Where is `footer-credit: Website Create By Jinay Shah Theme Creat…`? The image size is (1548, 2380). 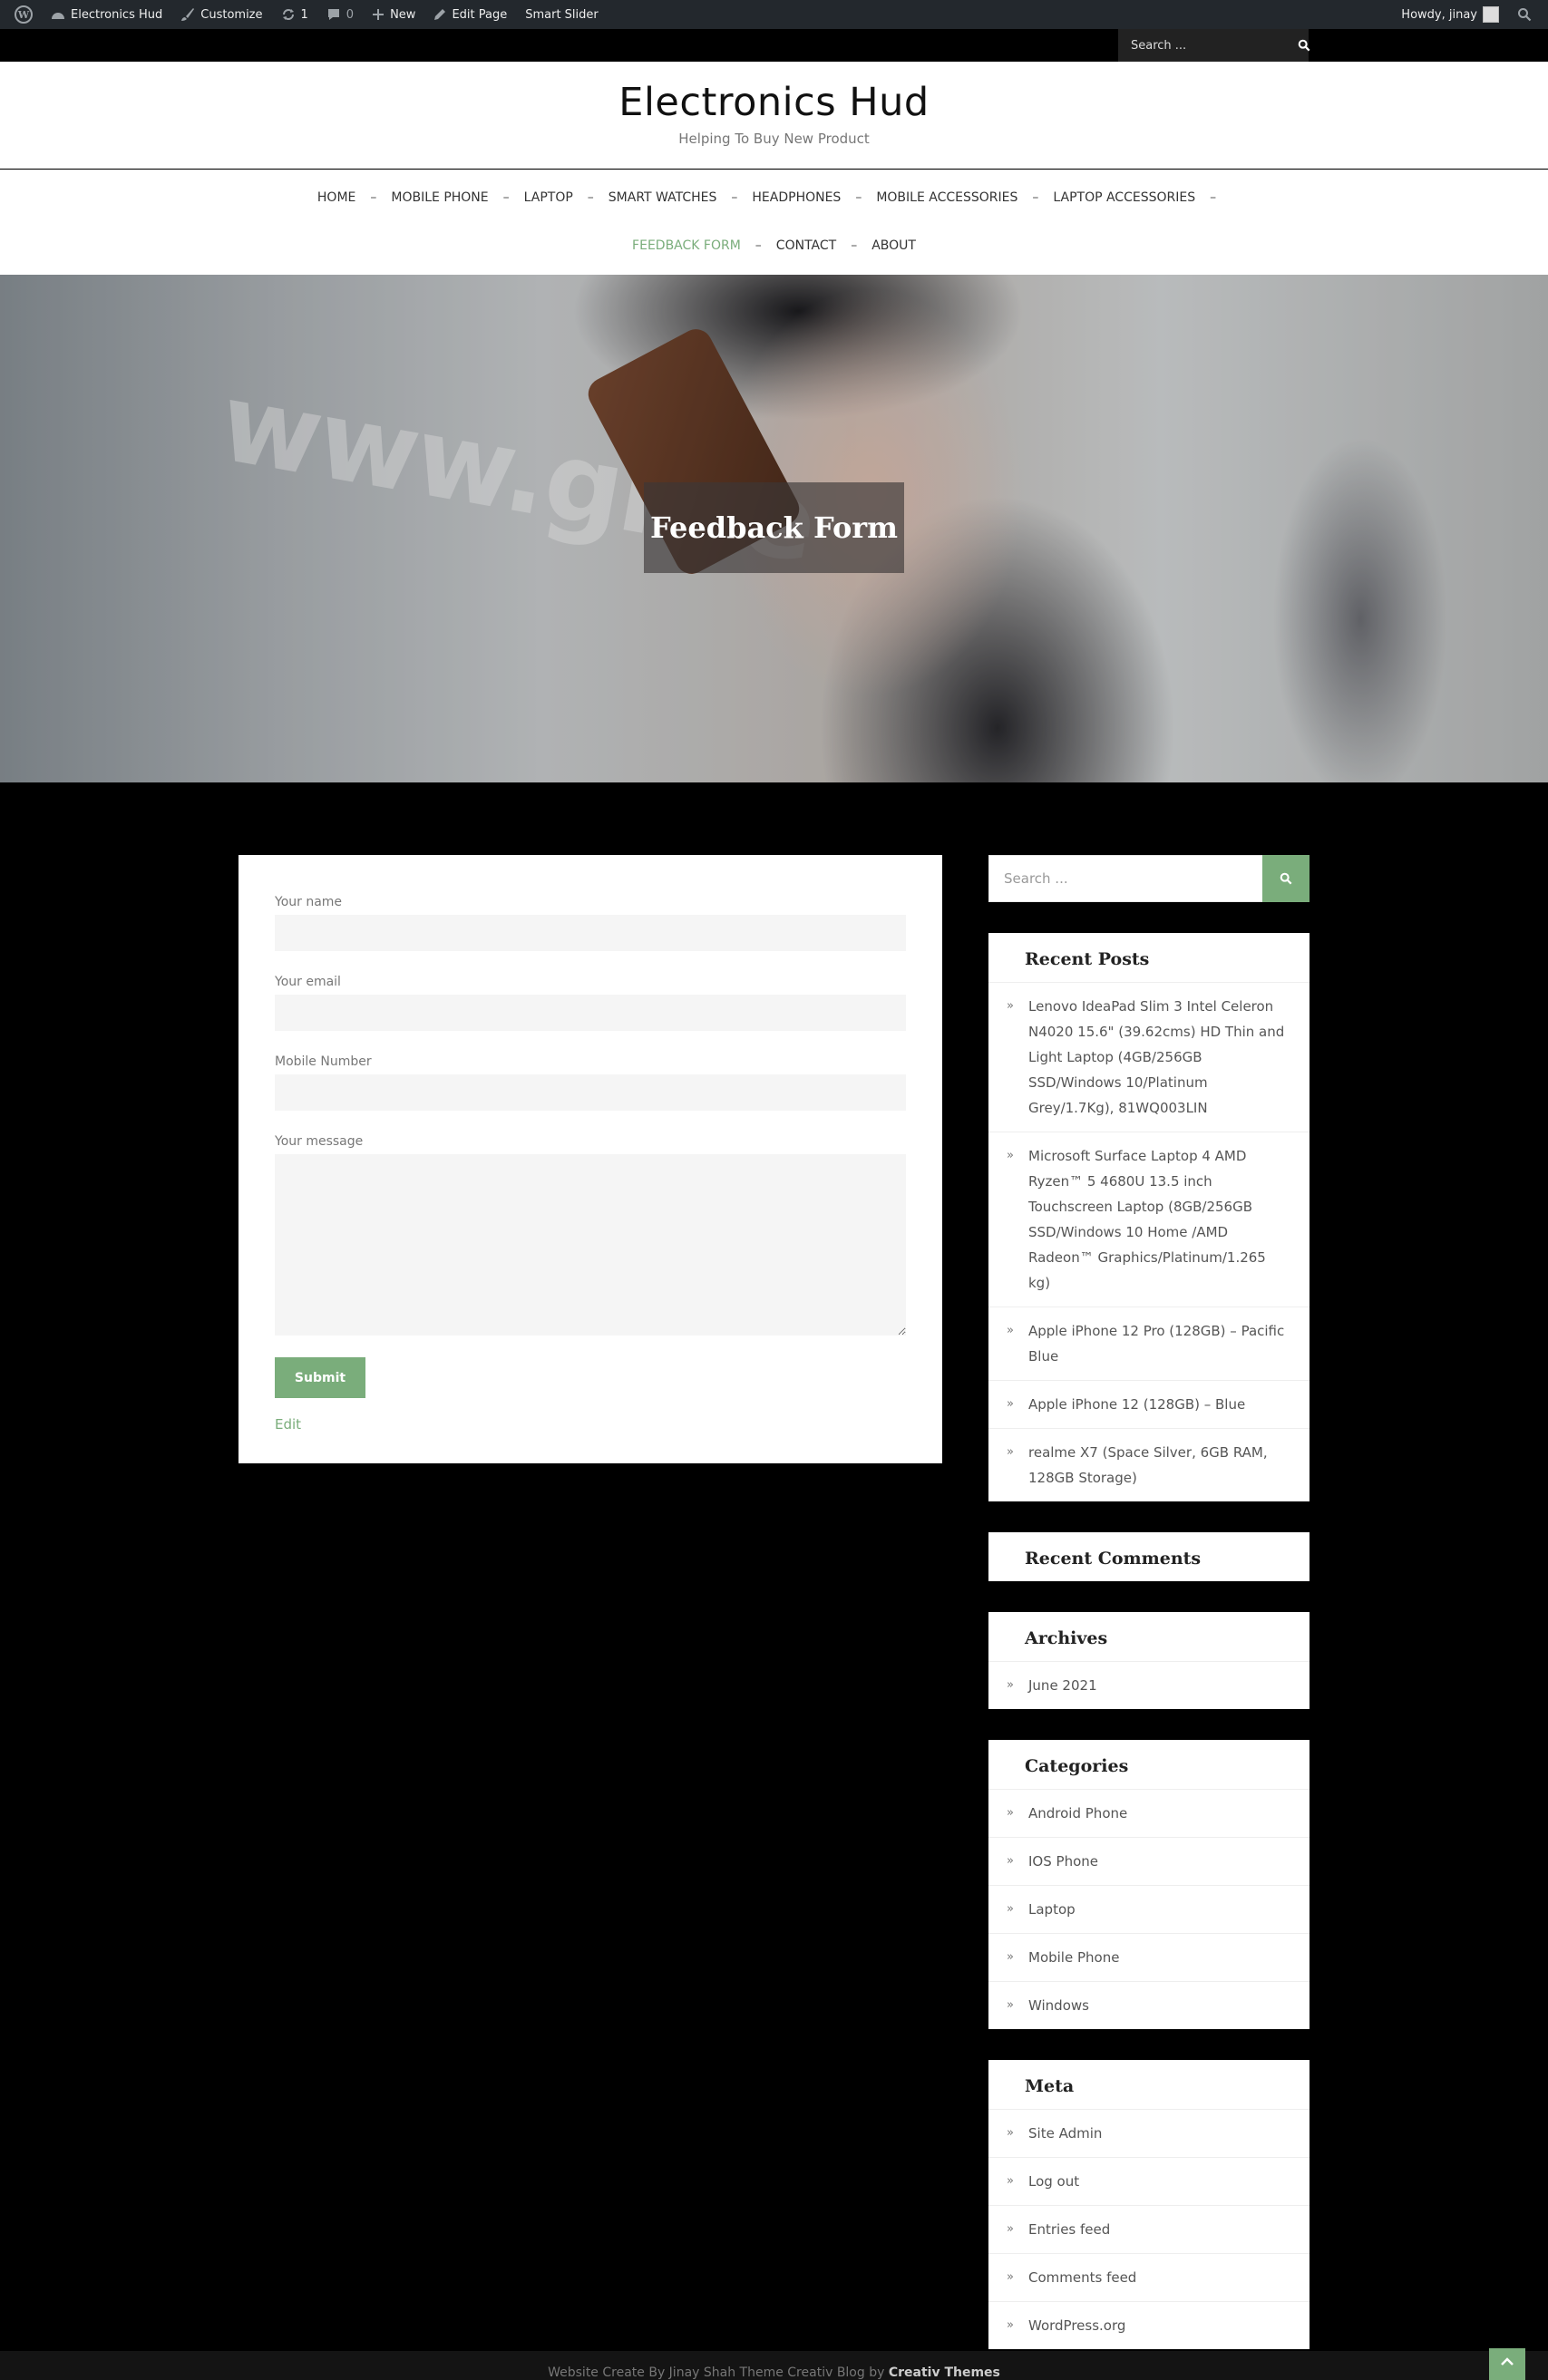 footer-credit: Website Create By Jinay Shah Theme Creat… is located at coordinates (716, 2372).